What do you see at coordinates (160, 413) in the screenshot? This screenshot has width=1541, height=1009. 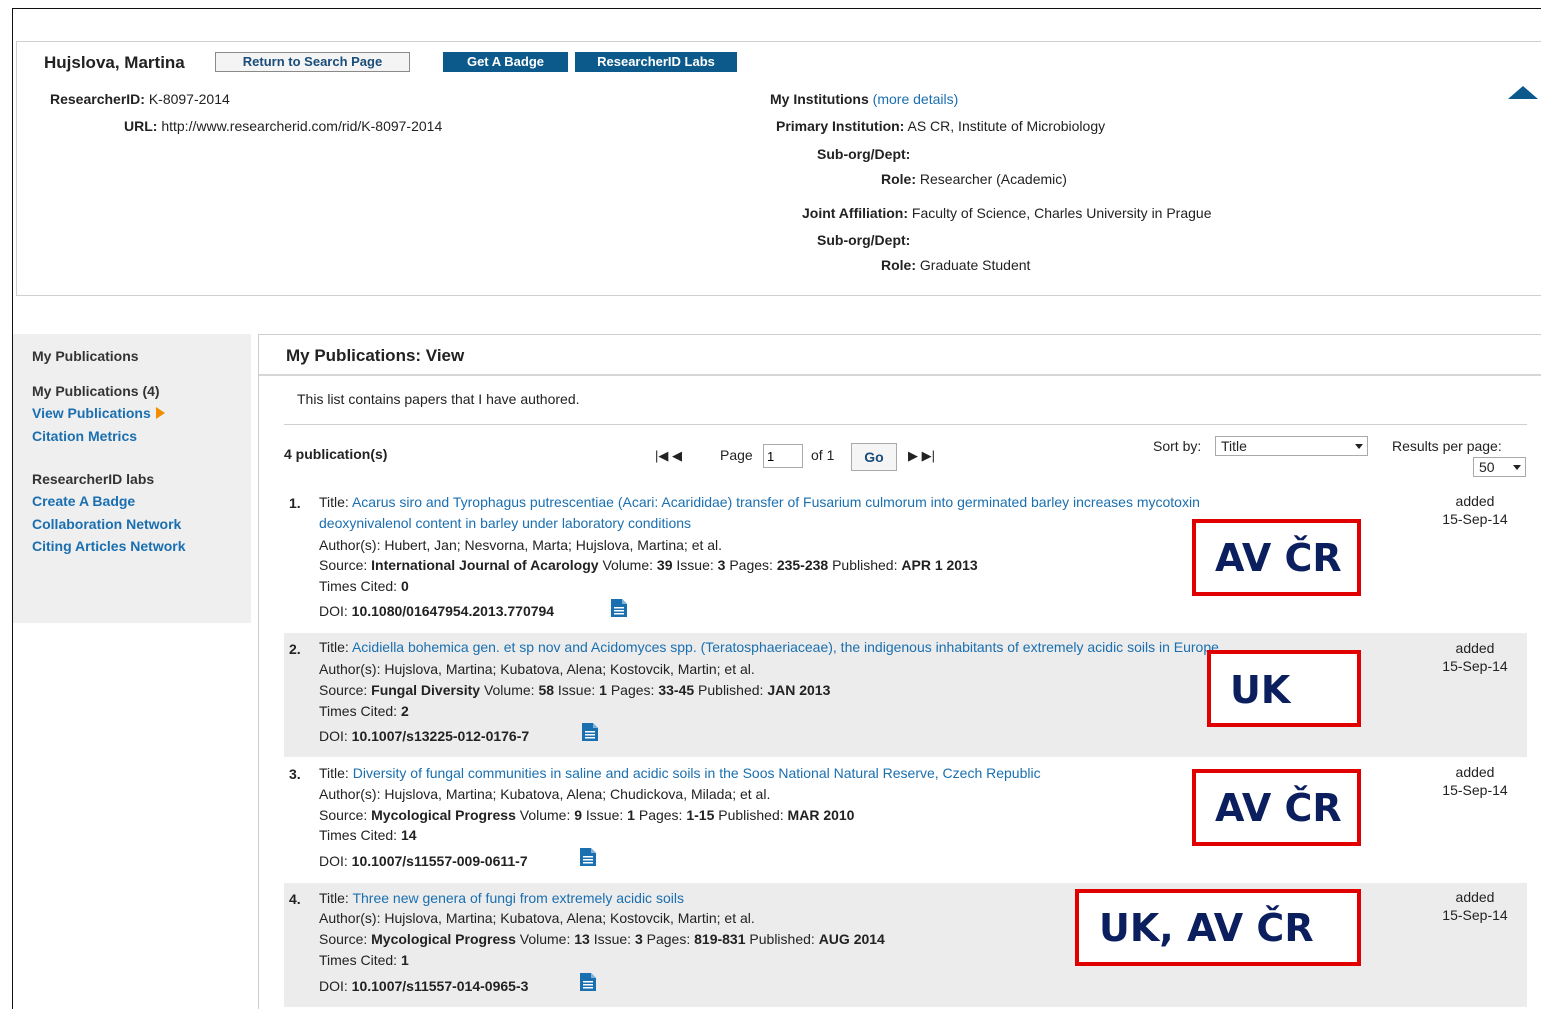 I see `current-arrow-icon` at bounding box center [160, 413].